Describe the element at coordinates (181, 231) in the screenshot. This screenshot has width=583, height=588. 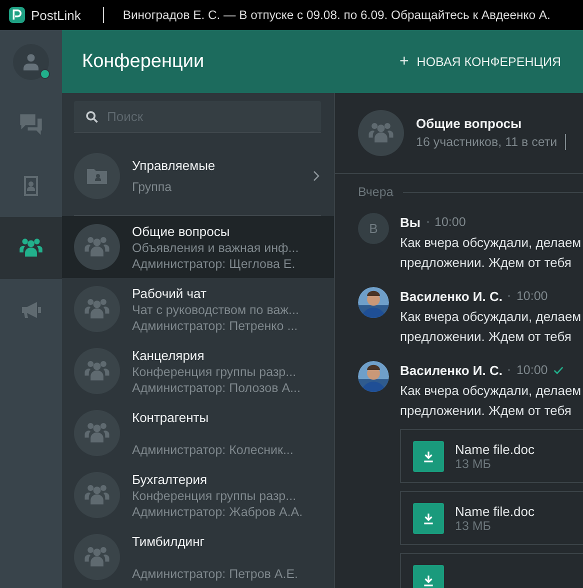
I see `conference-name: Общие вопросы` at that location.